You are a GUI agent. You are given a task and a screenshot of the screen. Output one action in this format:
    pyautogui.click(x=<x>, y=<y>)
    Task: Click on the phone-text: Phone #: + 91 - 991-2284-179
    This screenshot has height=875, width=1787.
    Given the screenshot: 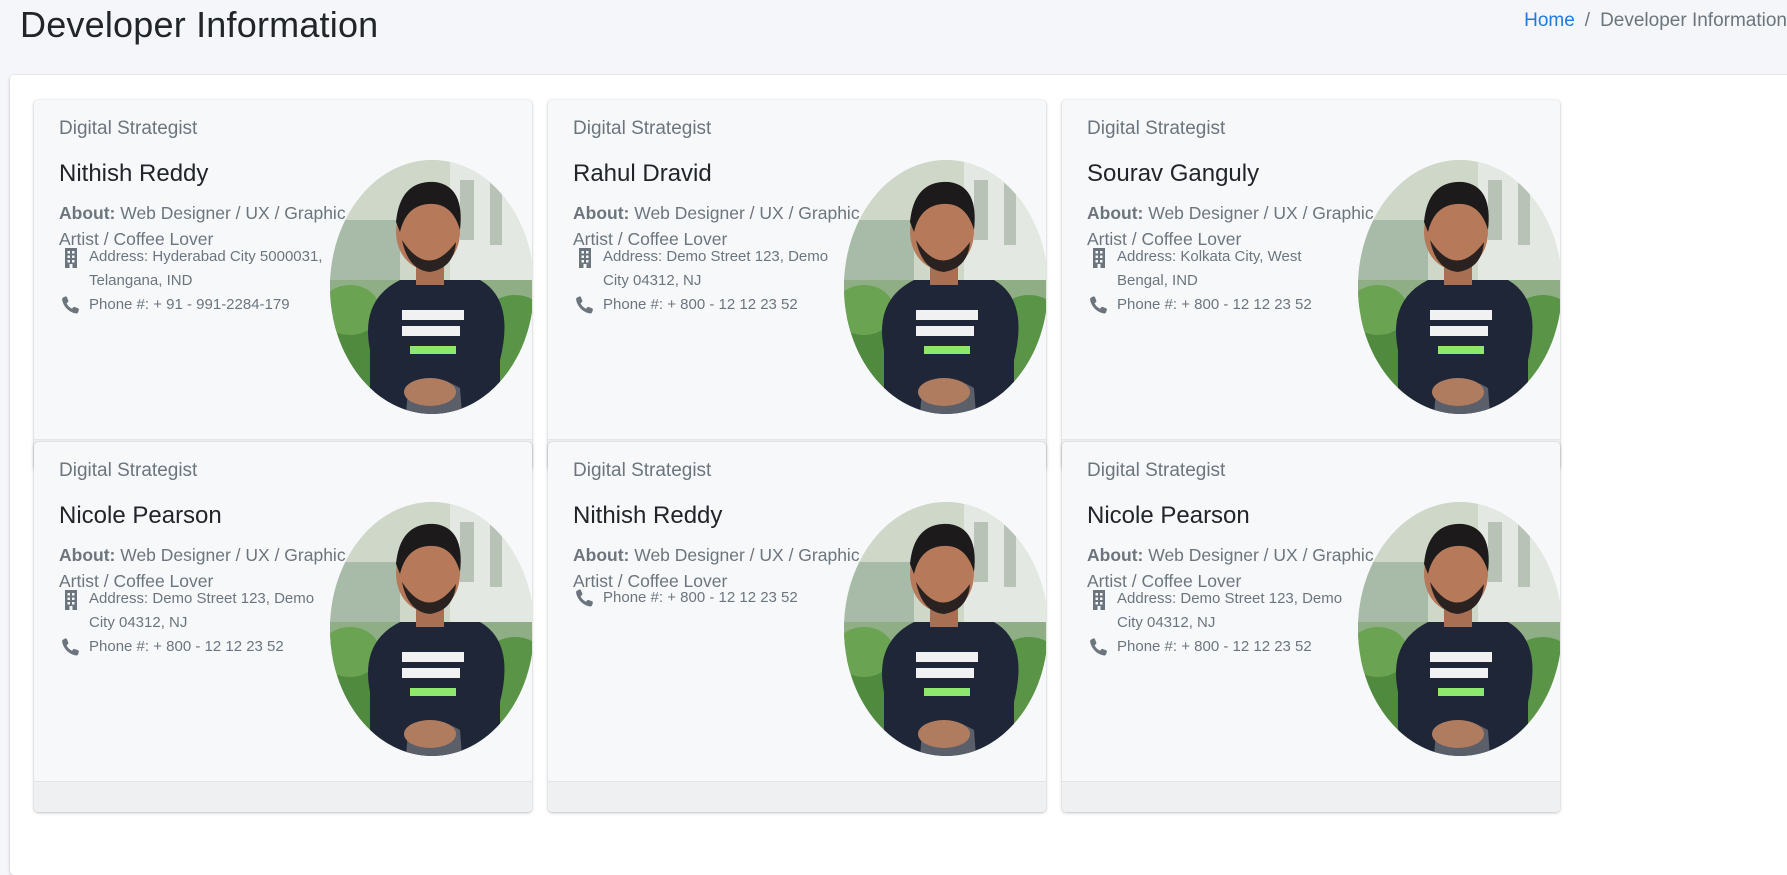 What is the action you would take?
    pyautogui.click(x=189, y=304)
    